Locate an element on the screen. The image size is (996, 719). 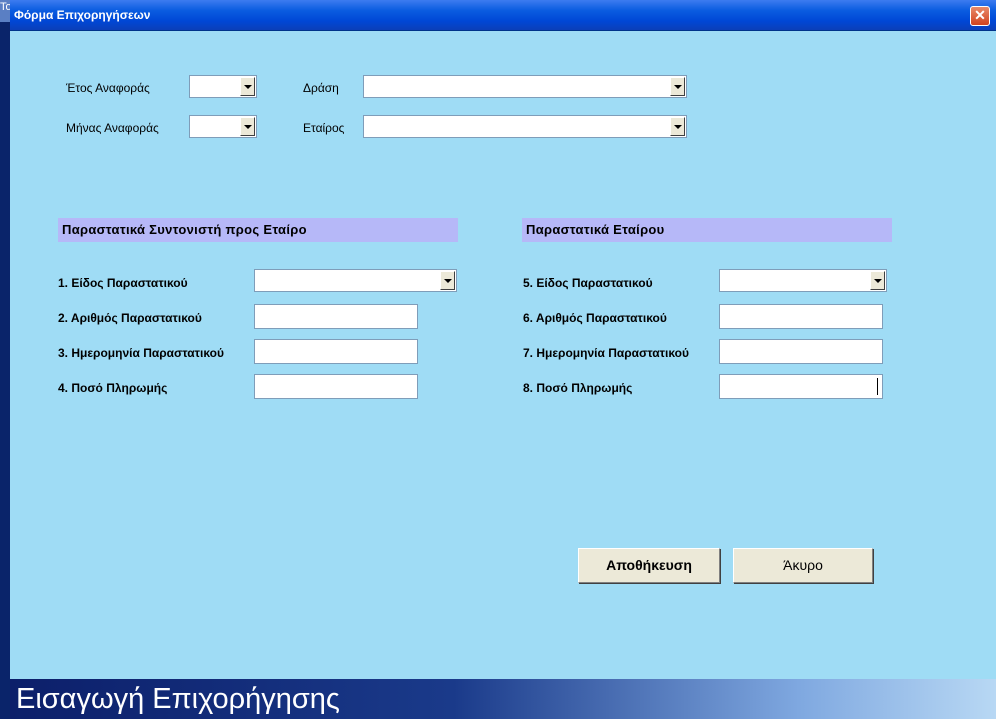
partner-section-header: Παραστατικά Εταίρου is located at coordinates (707, 230).